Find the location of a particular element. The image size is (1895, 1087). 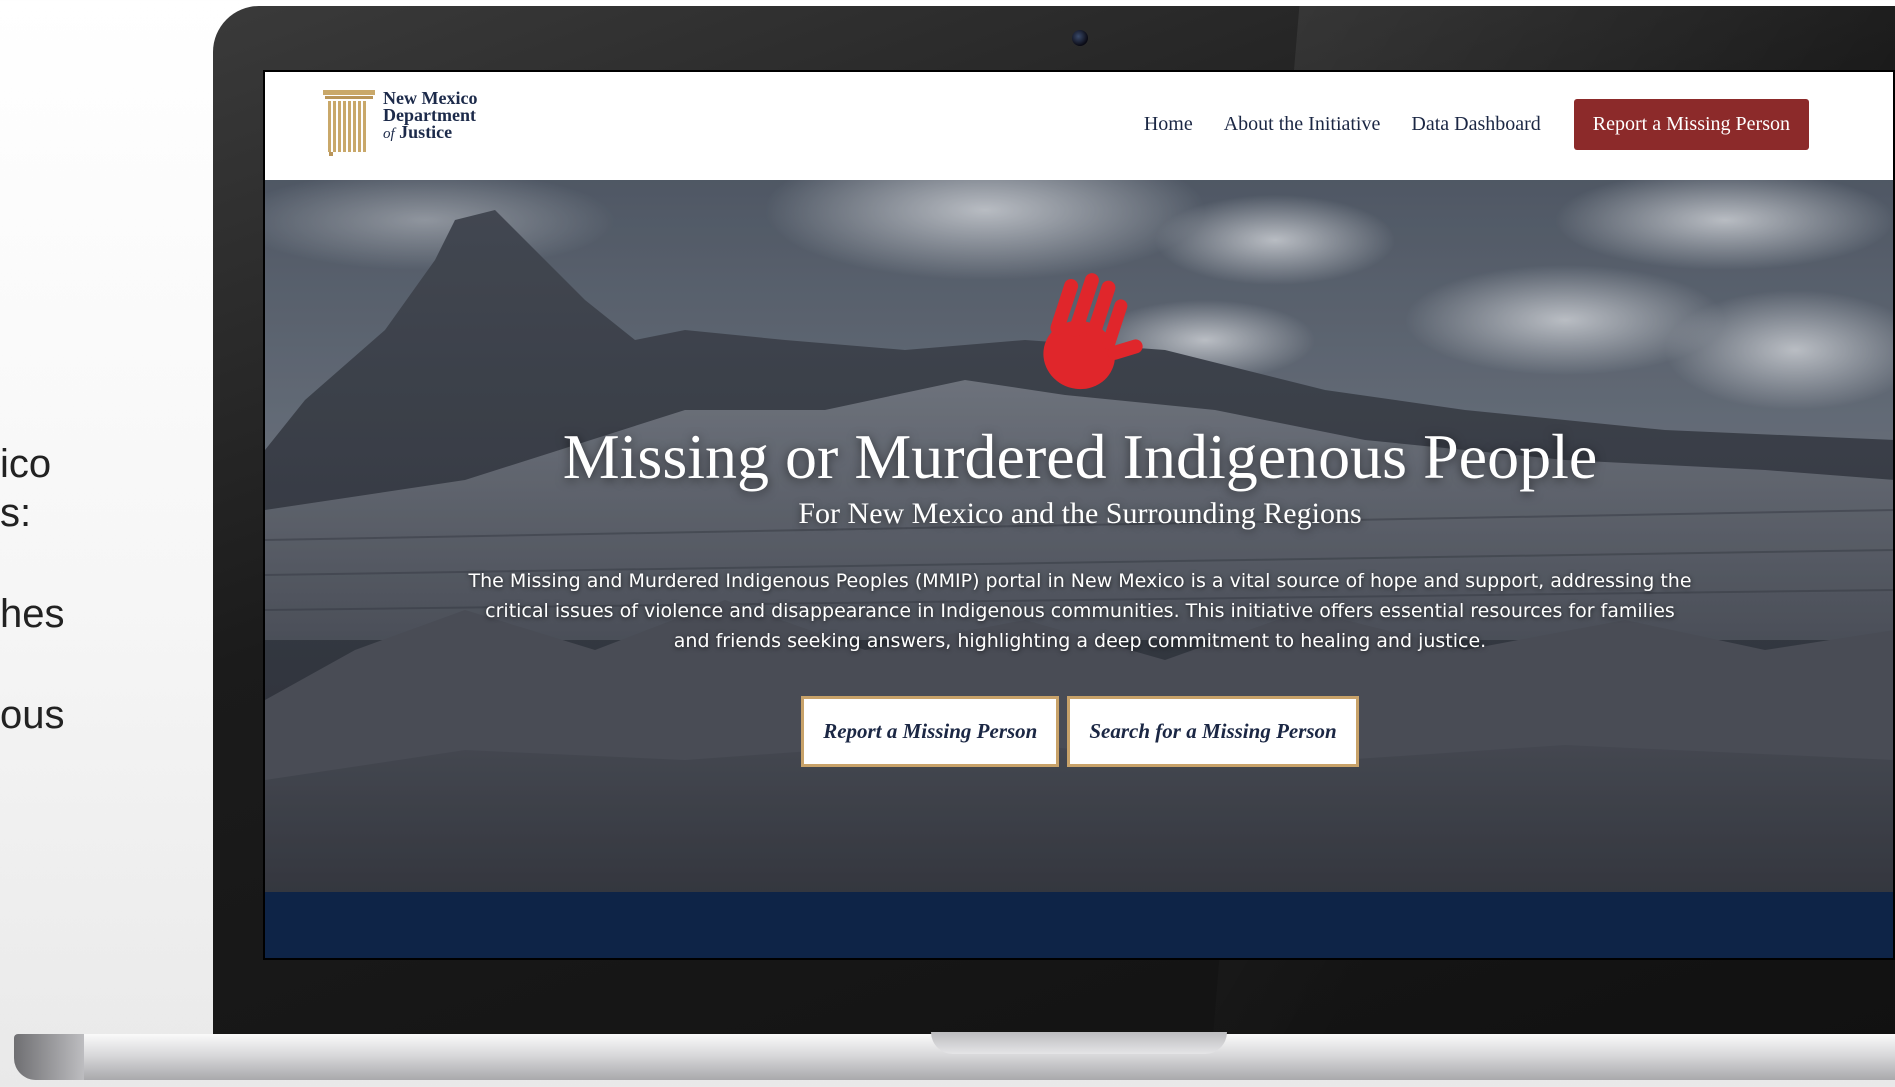

logo-line-3: of Justice is located at coordinates (430, 132).